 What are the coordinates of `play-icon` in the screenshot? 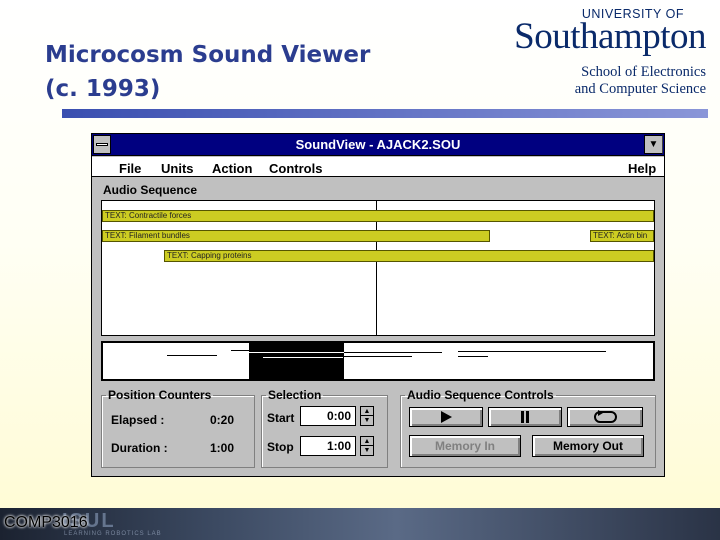 It's located at (446, 417).